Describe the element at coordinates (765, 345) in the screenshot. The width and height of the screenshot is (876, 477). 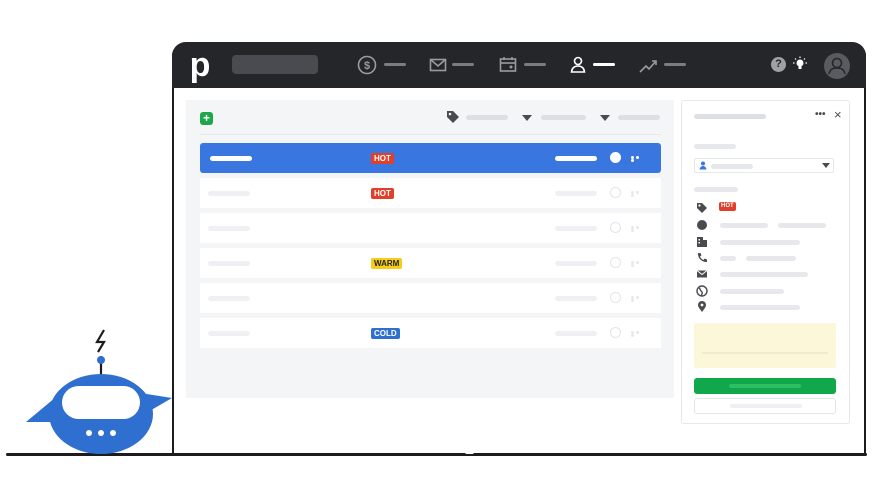
I see `note-area` at that location.